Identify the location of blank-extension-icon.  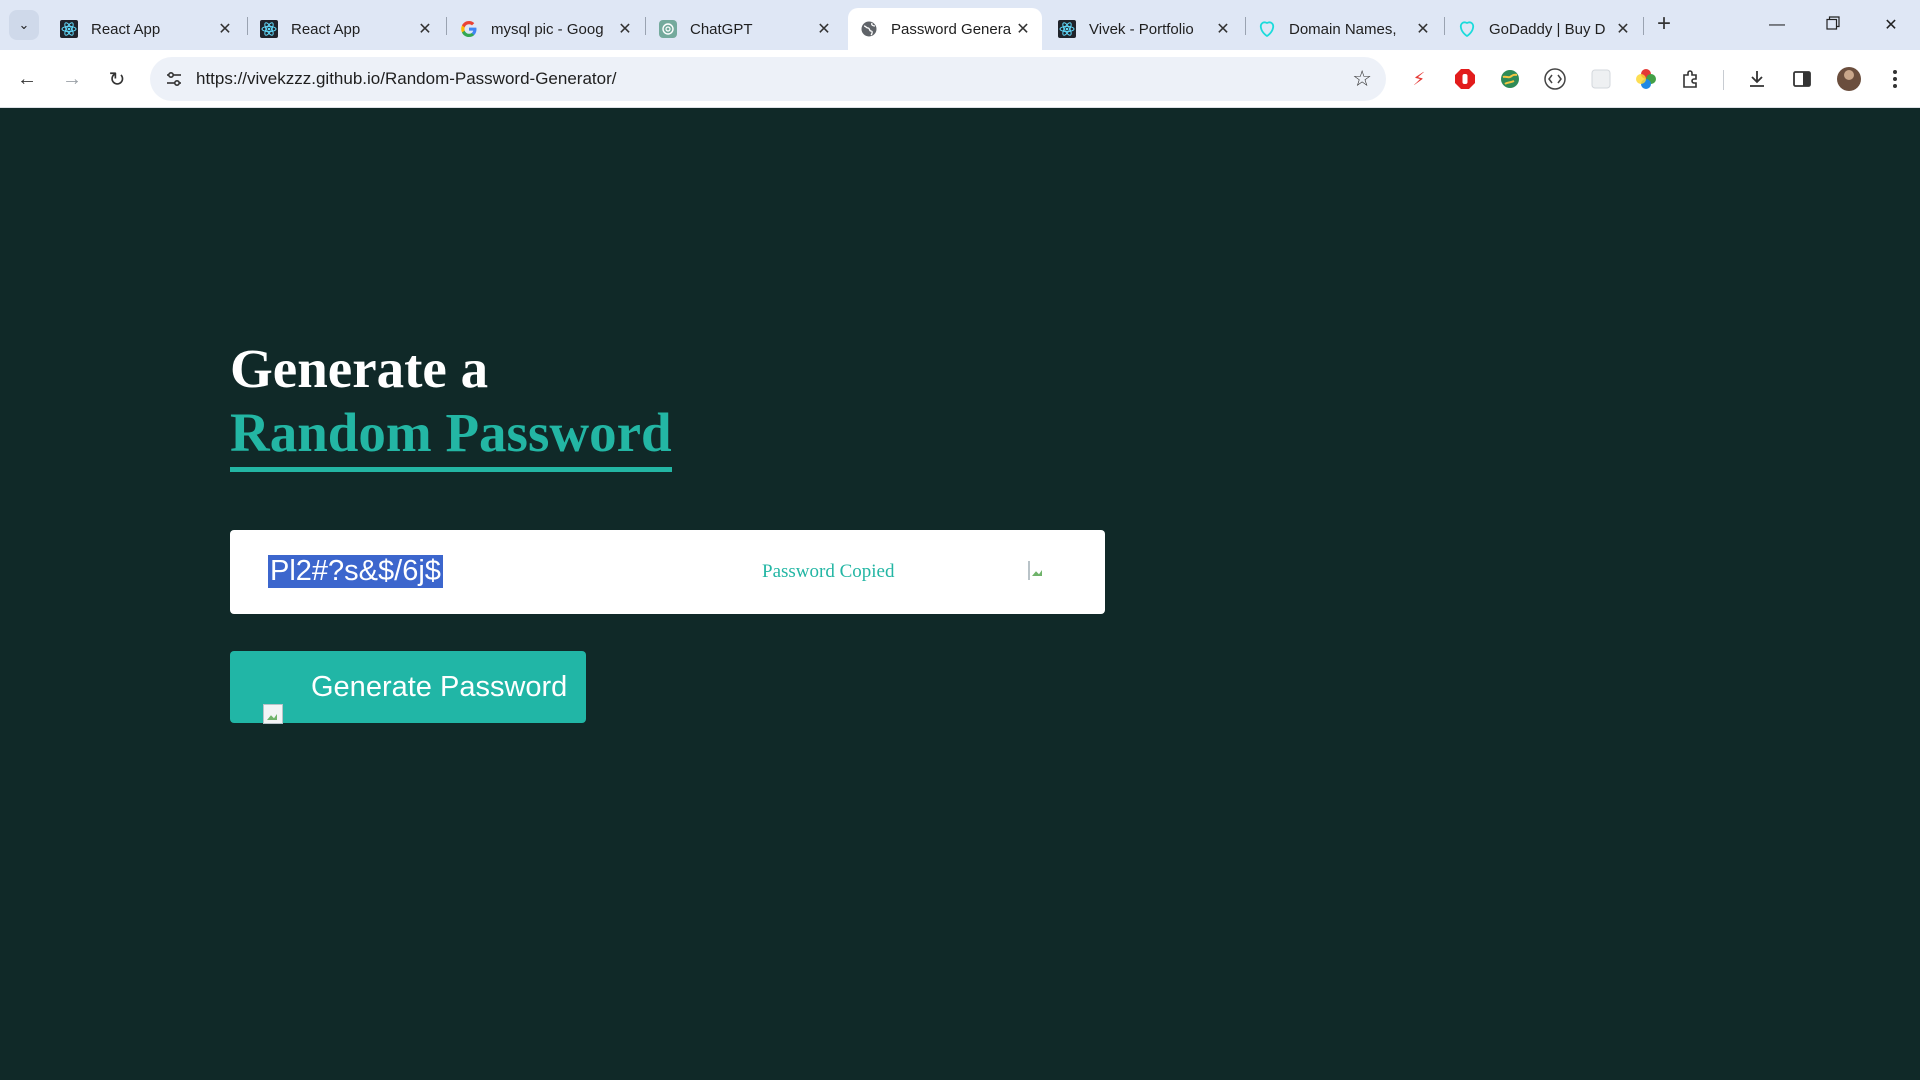
(1601, 79).